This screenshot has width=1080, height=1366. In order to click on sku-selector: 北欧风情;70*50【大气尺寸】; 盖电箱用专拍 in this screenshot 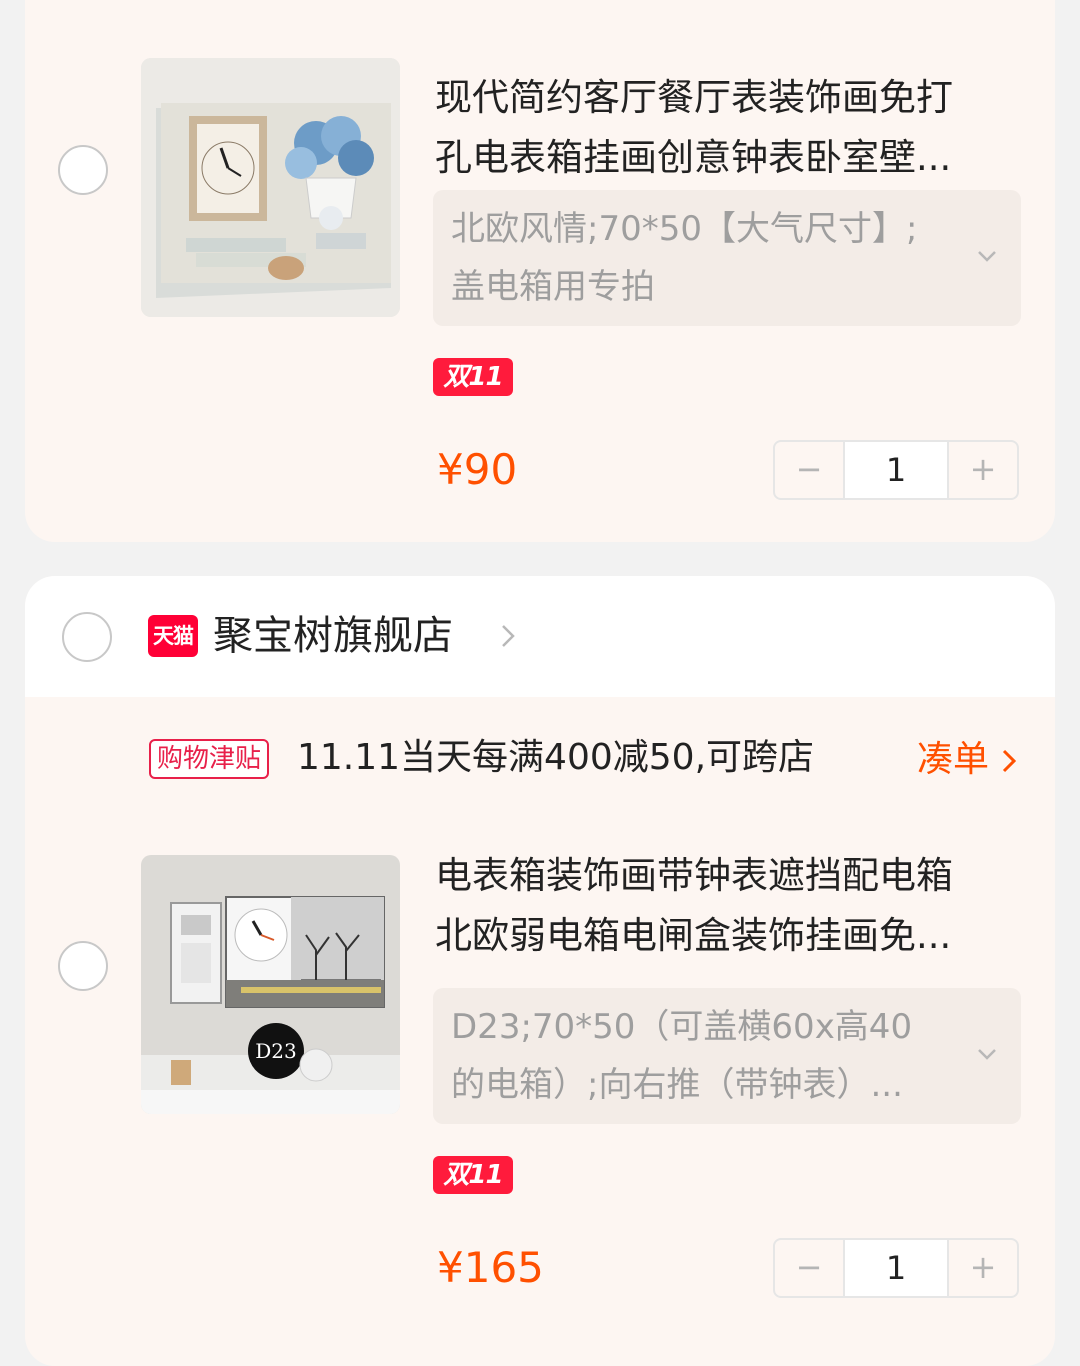, I will do `click(727, 258)`.